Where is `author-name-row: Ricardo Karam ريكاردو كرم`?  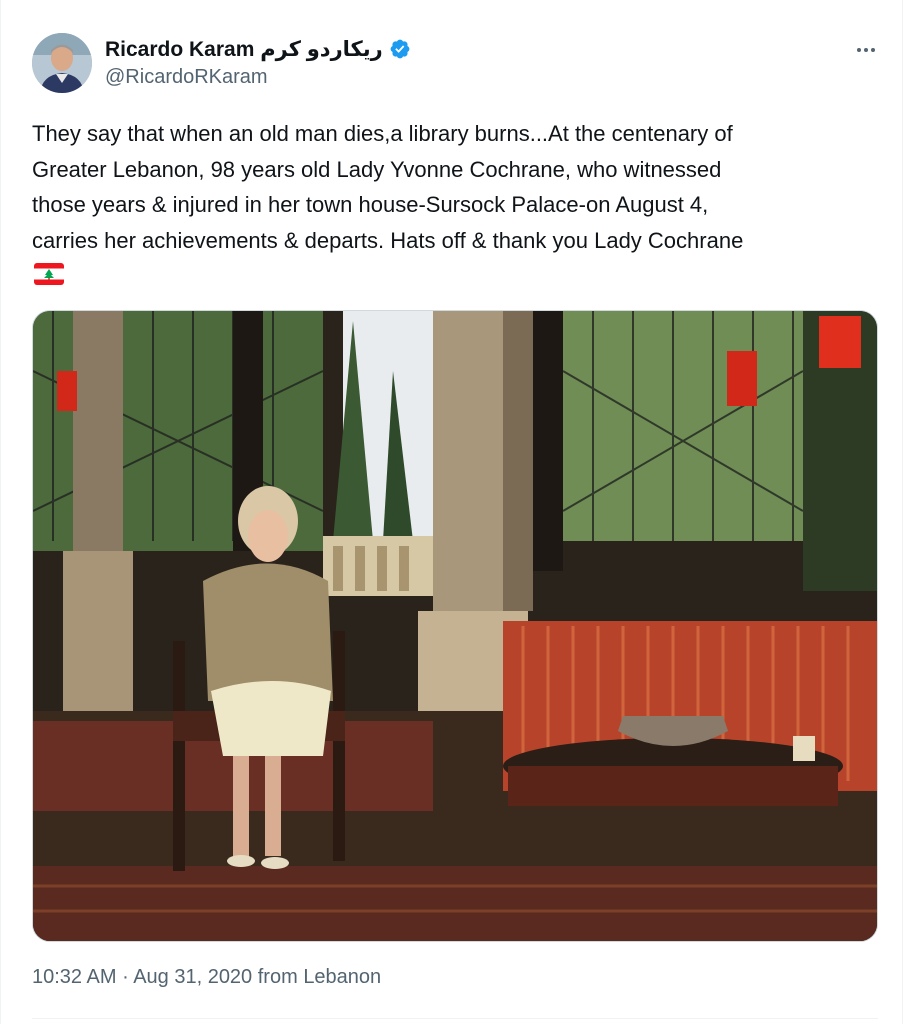
author-name-row: Ricardo Karam ريكاردو كرم is located at coordinates (258, 49).